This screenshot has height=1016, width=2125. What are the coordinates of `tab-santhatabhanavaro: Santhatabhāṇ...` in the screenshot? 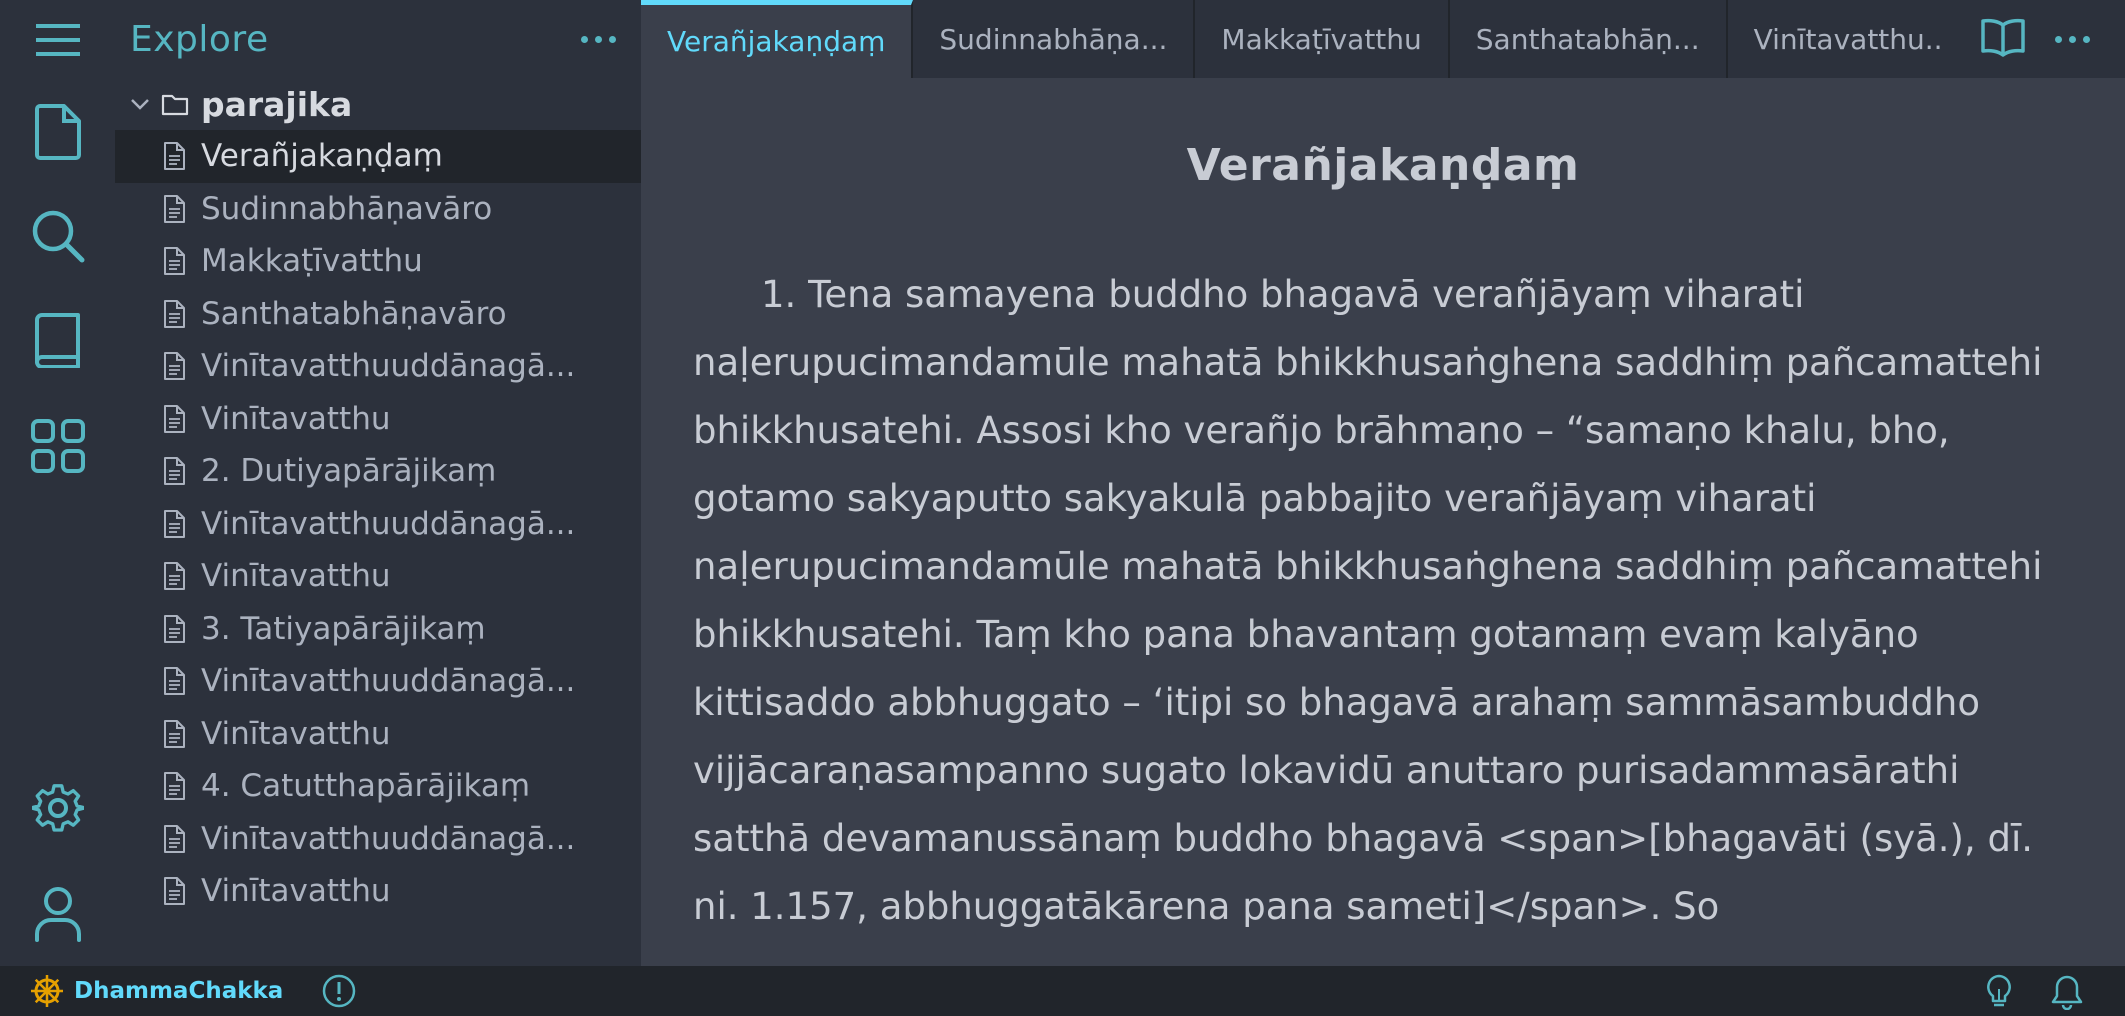 It's located at (1589, 39).